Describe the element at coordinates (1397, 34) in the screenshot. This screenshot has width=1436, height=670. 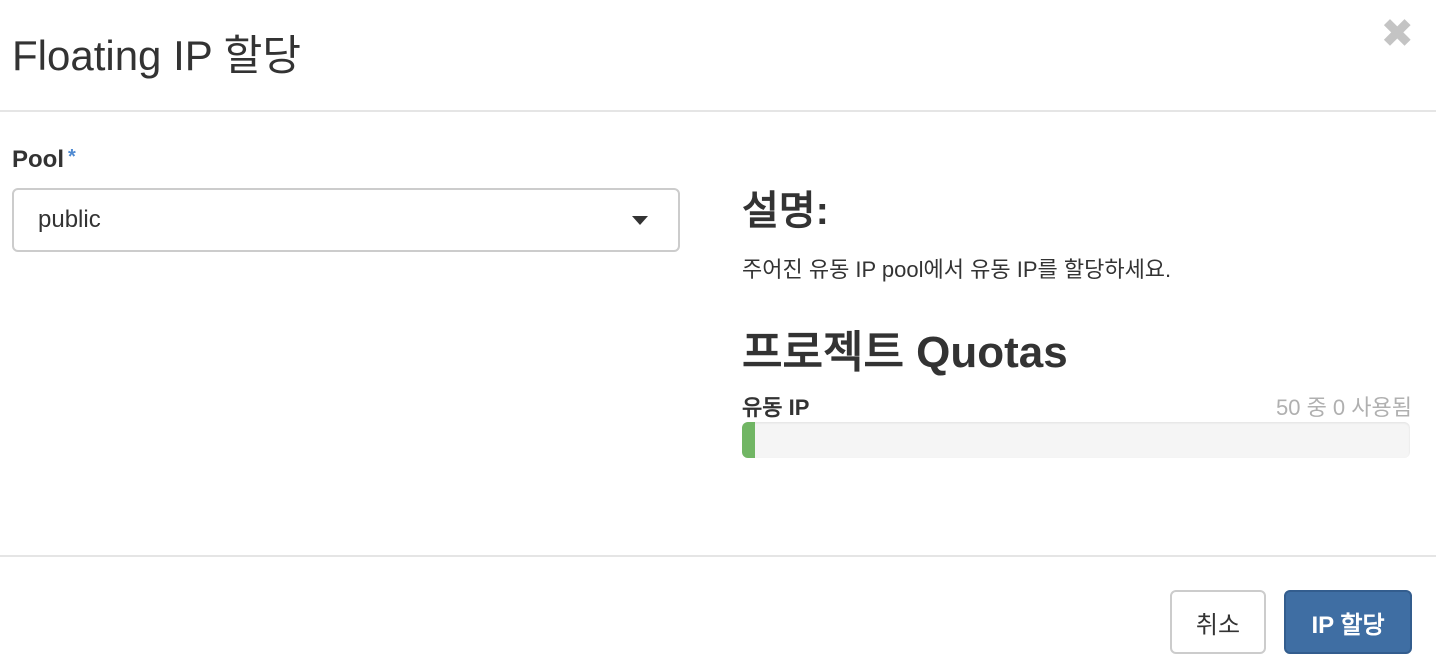
I see `close-icon: ✖` at that location.